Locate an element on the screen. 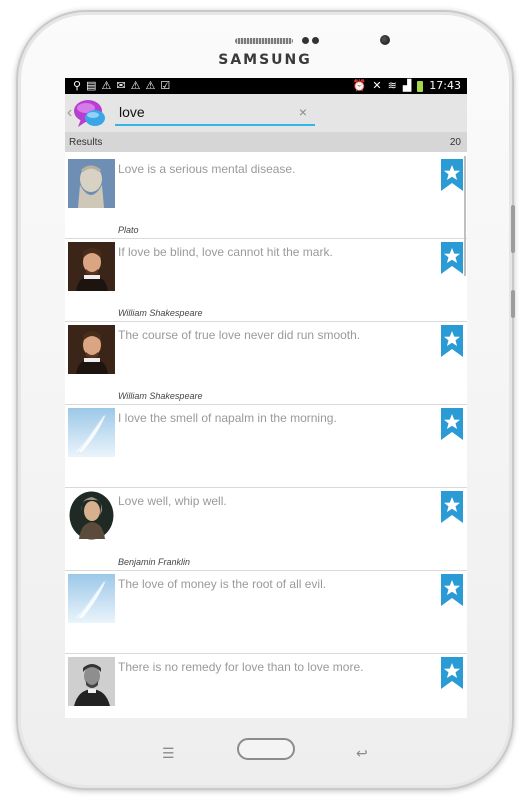 This screenshot has height=804, width=530. quote-text: Love is a serious mental disease. is located at coordinates (207, 169).